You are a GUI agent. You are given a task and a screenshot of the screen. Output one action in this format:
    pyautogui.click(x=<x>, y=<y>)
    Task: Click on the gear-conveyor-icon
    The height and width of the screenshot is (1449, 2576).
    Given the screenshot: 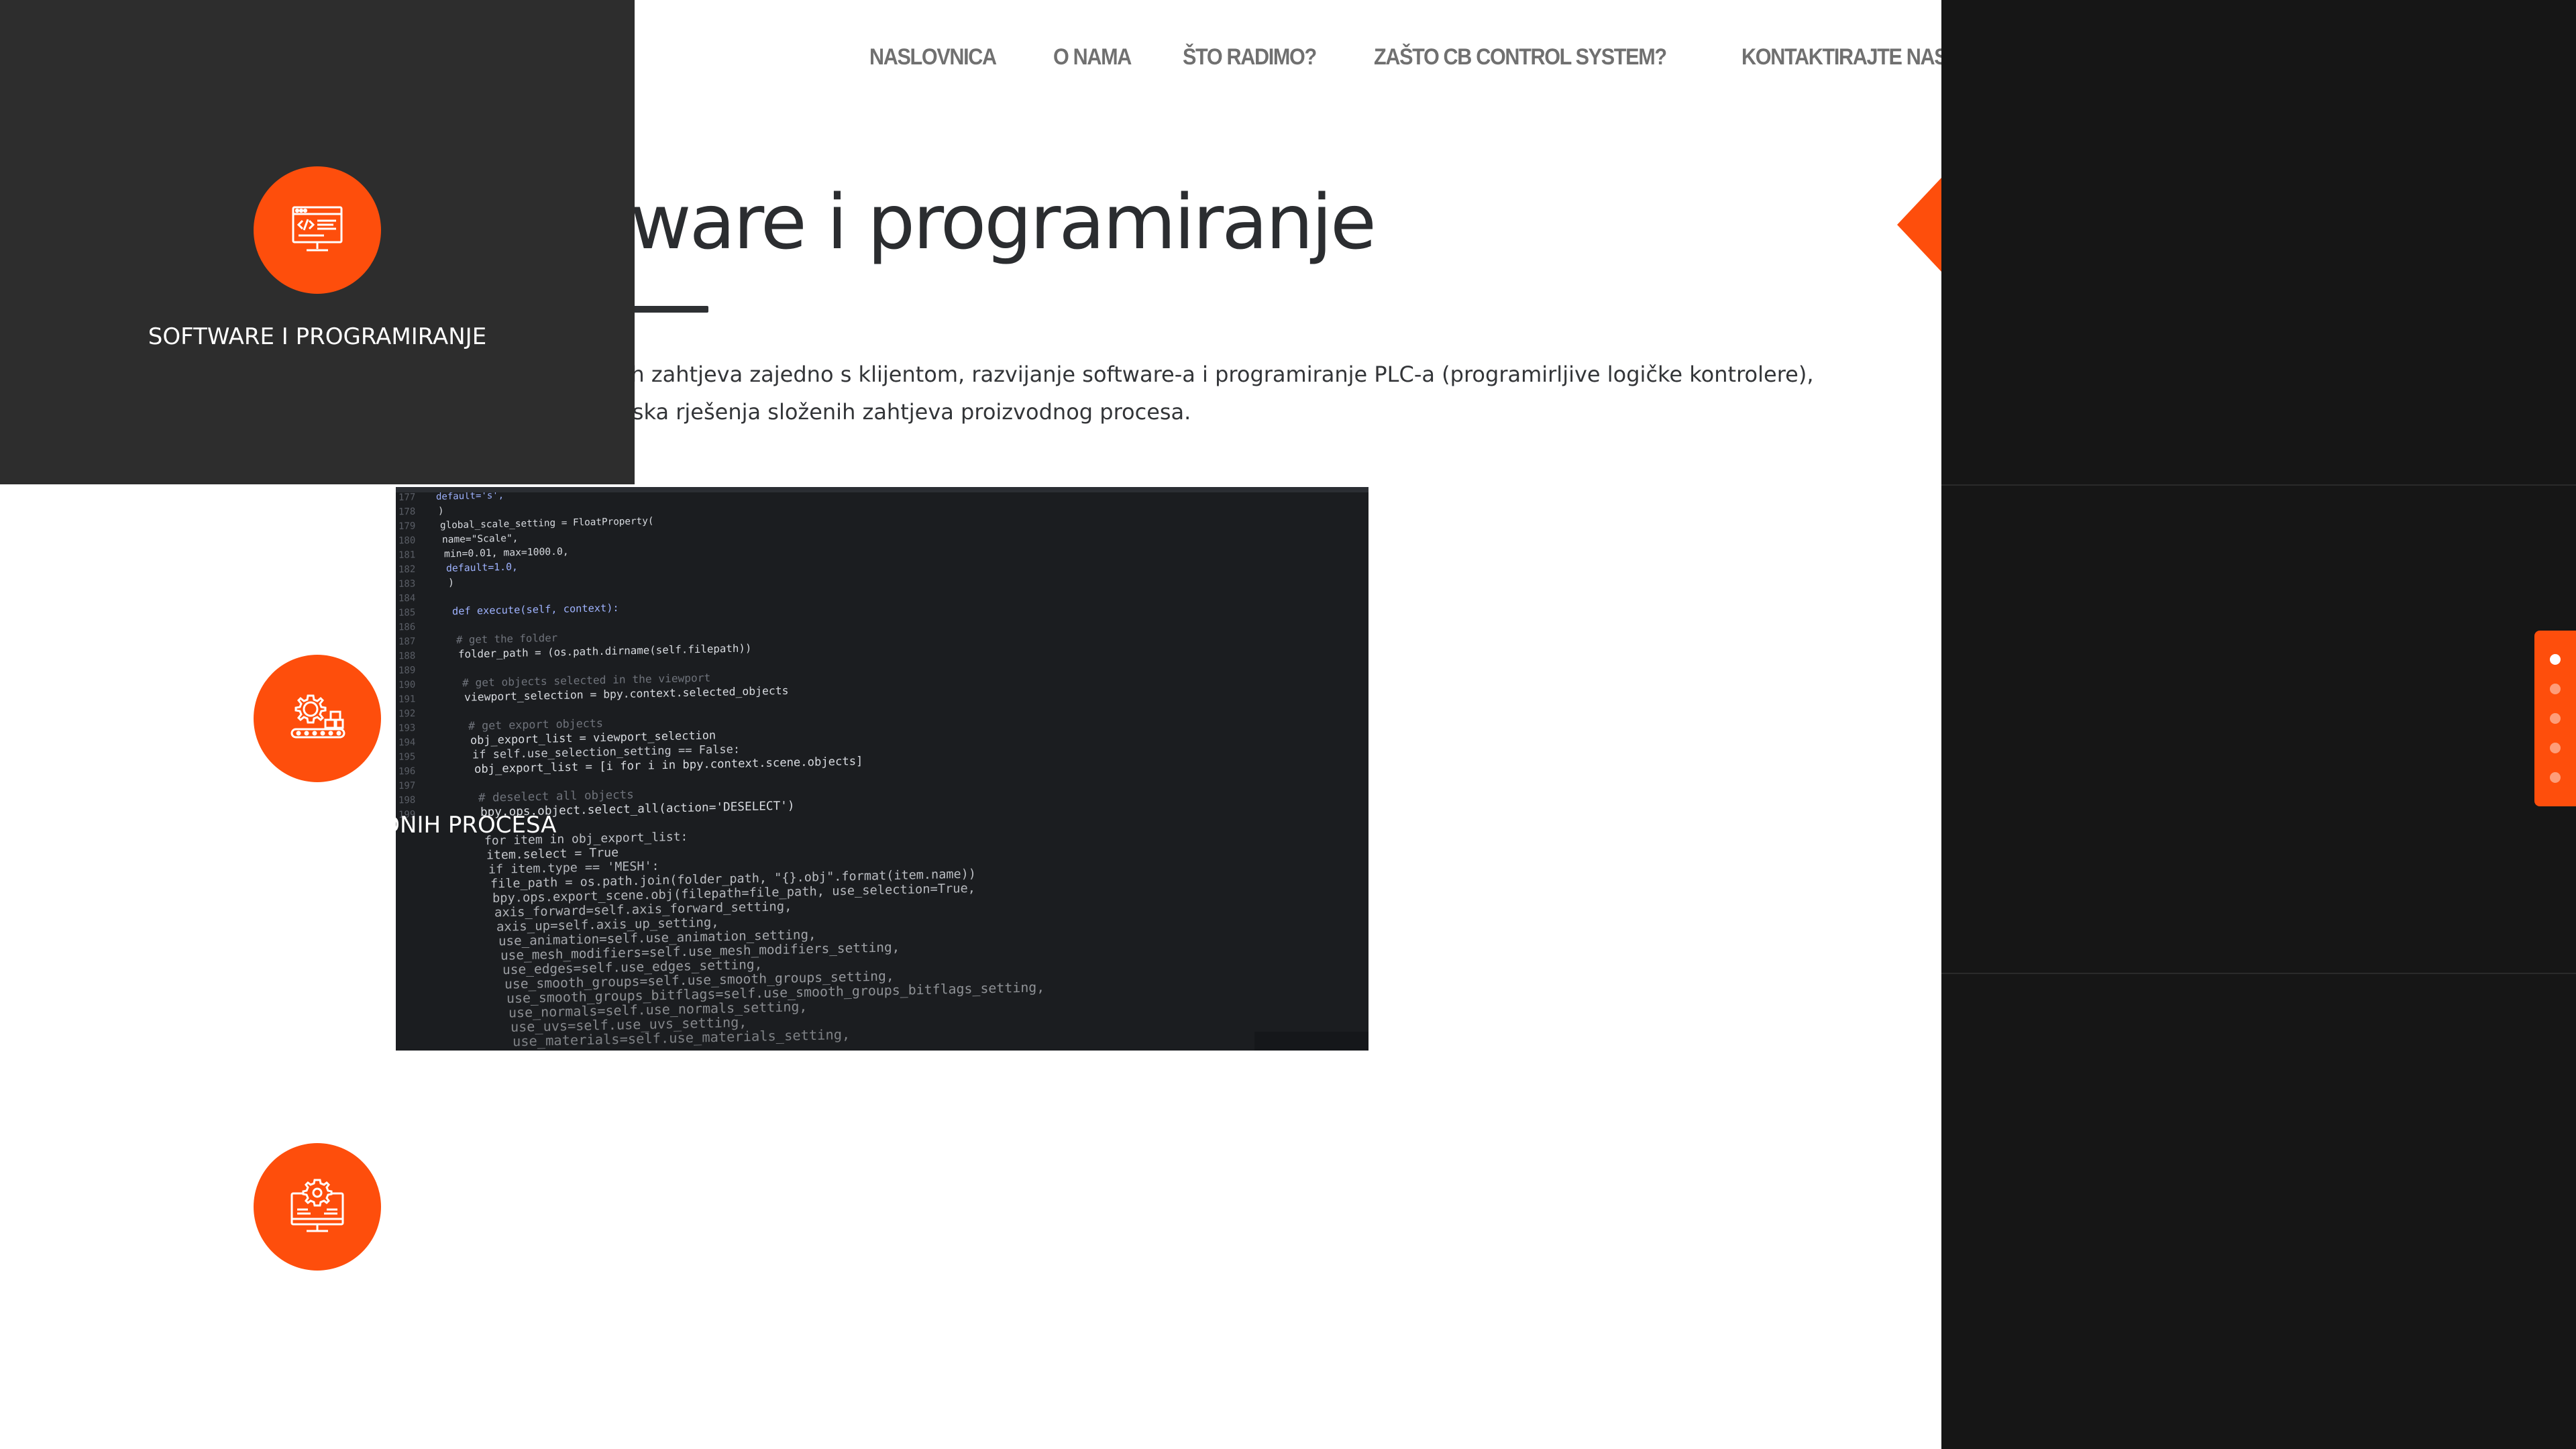 What is the action you would take?
    pyautogui.click(x=317, y=716)
    